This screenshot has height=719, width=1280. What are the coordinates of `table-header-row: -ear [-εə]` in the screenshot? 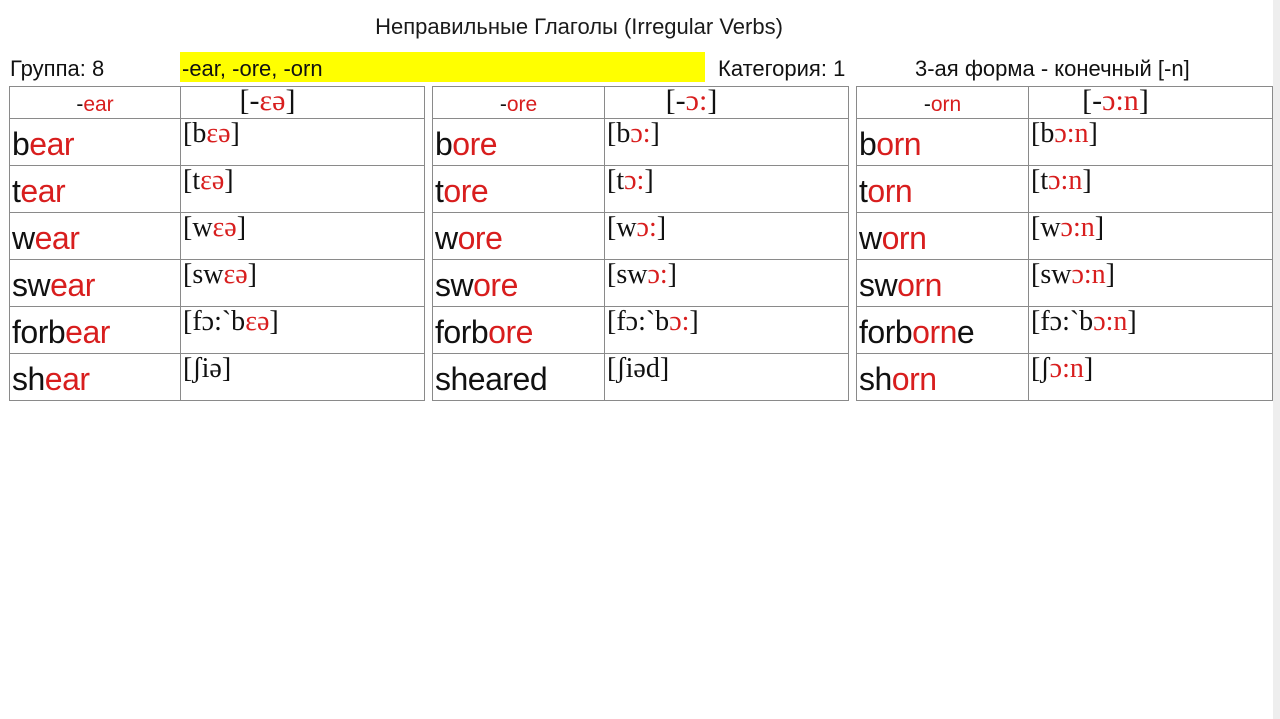 It's located at (217, 102).